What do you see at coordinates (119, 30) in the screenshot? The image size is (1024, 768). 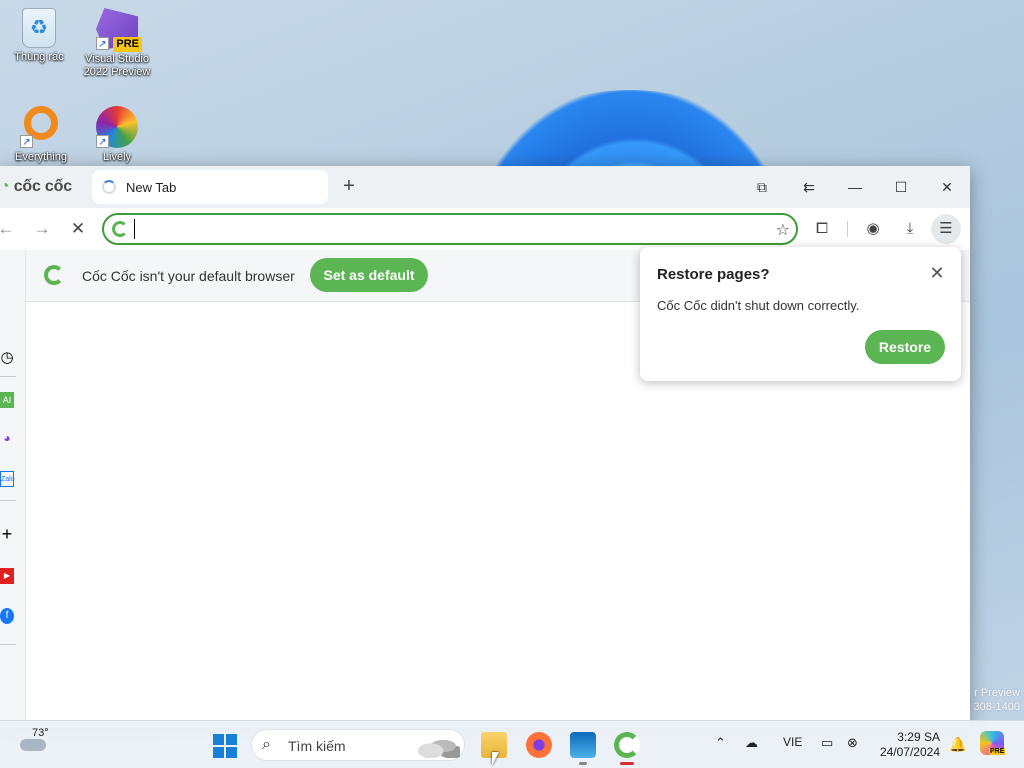 I see `visual-studio-icon: PRE ↗` at bounding box center [119, 30].